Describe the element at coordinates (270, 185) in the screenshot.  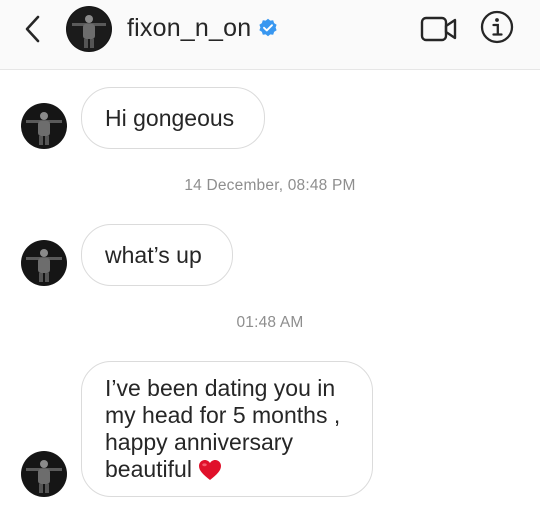
I see `message-timestamp: 14 December, 08:48 PM` at that location.